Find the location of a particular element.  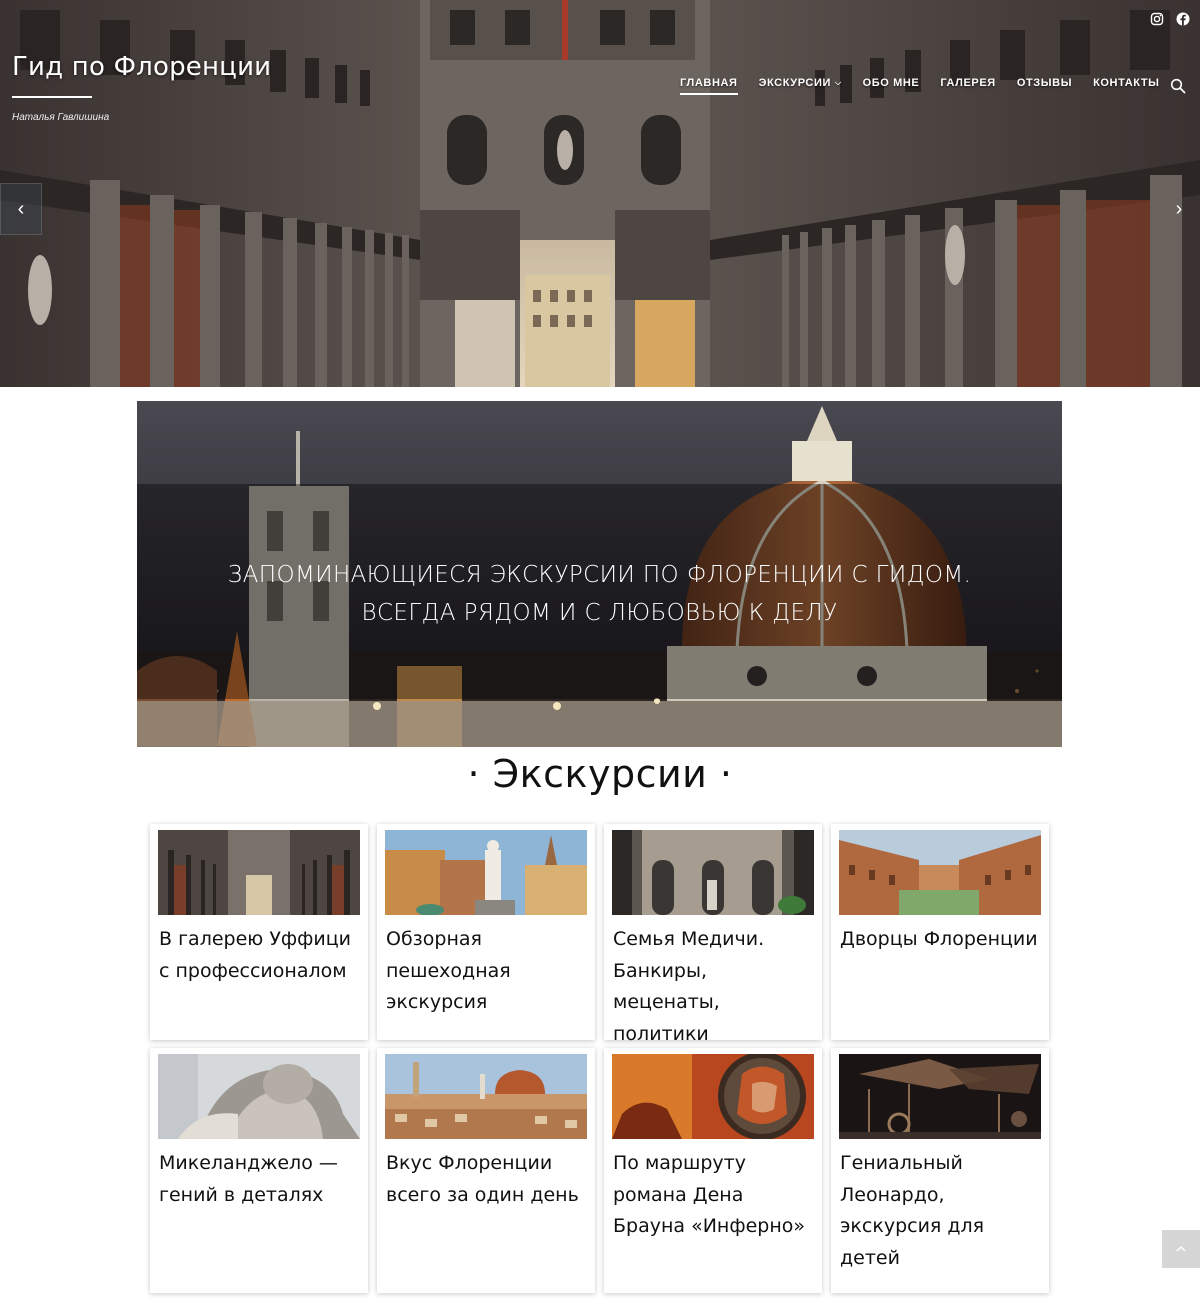

instagram-icon is located at coordinates (1157, 19).